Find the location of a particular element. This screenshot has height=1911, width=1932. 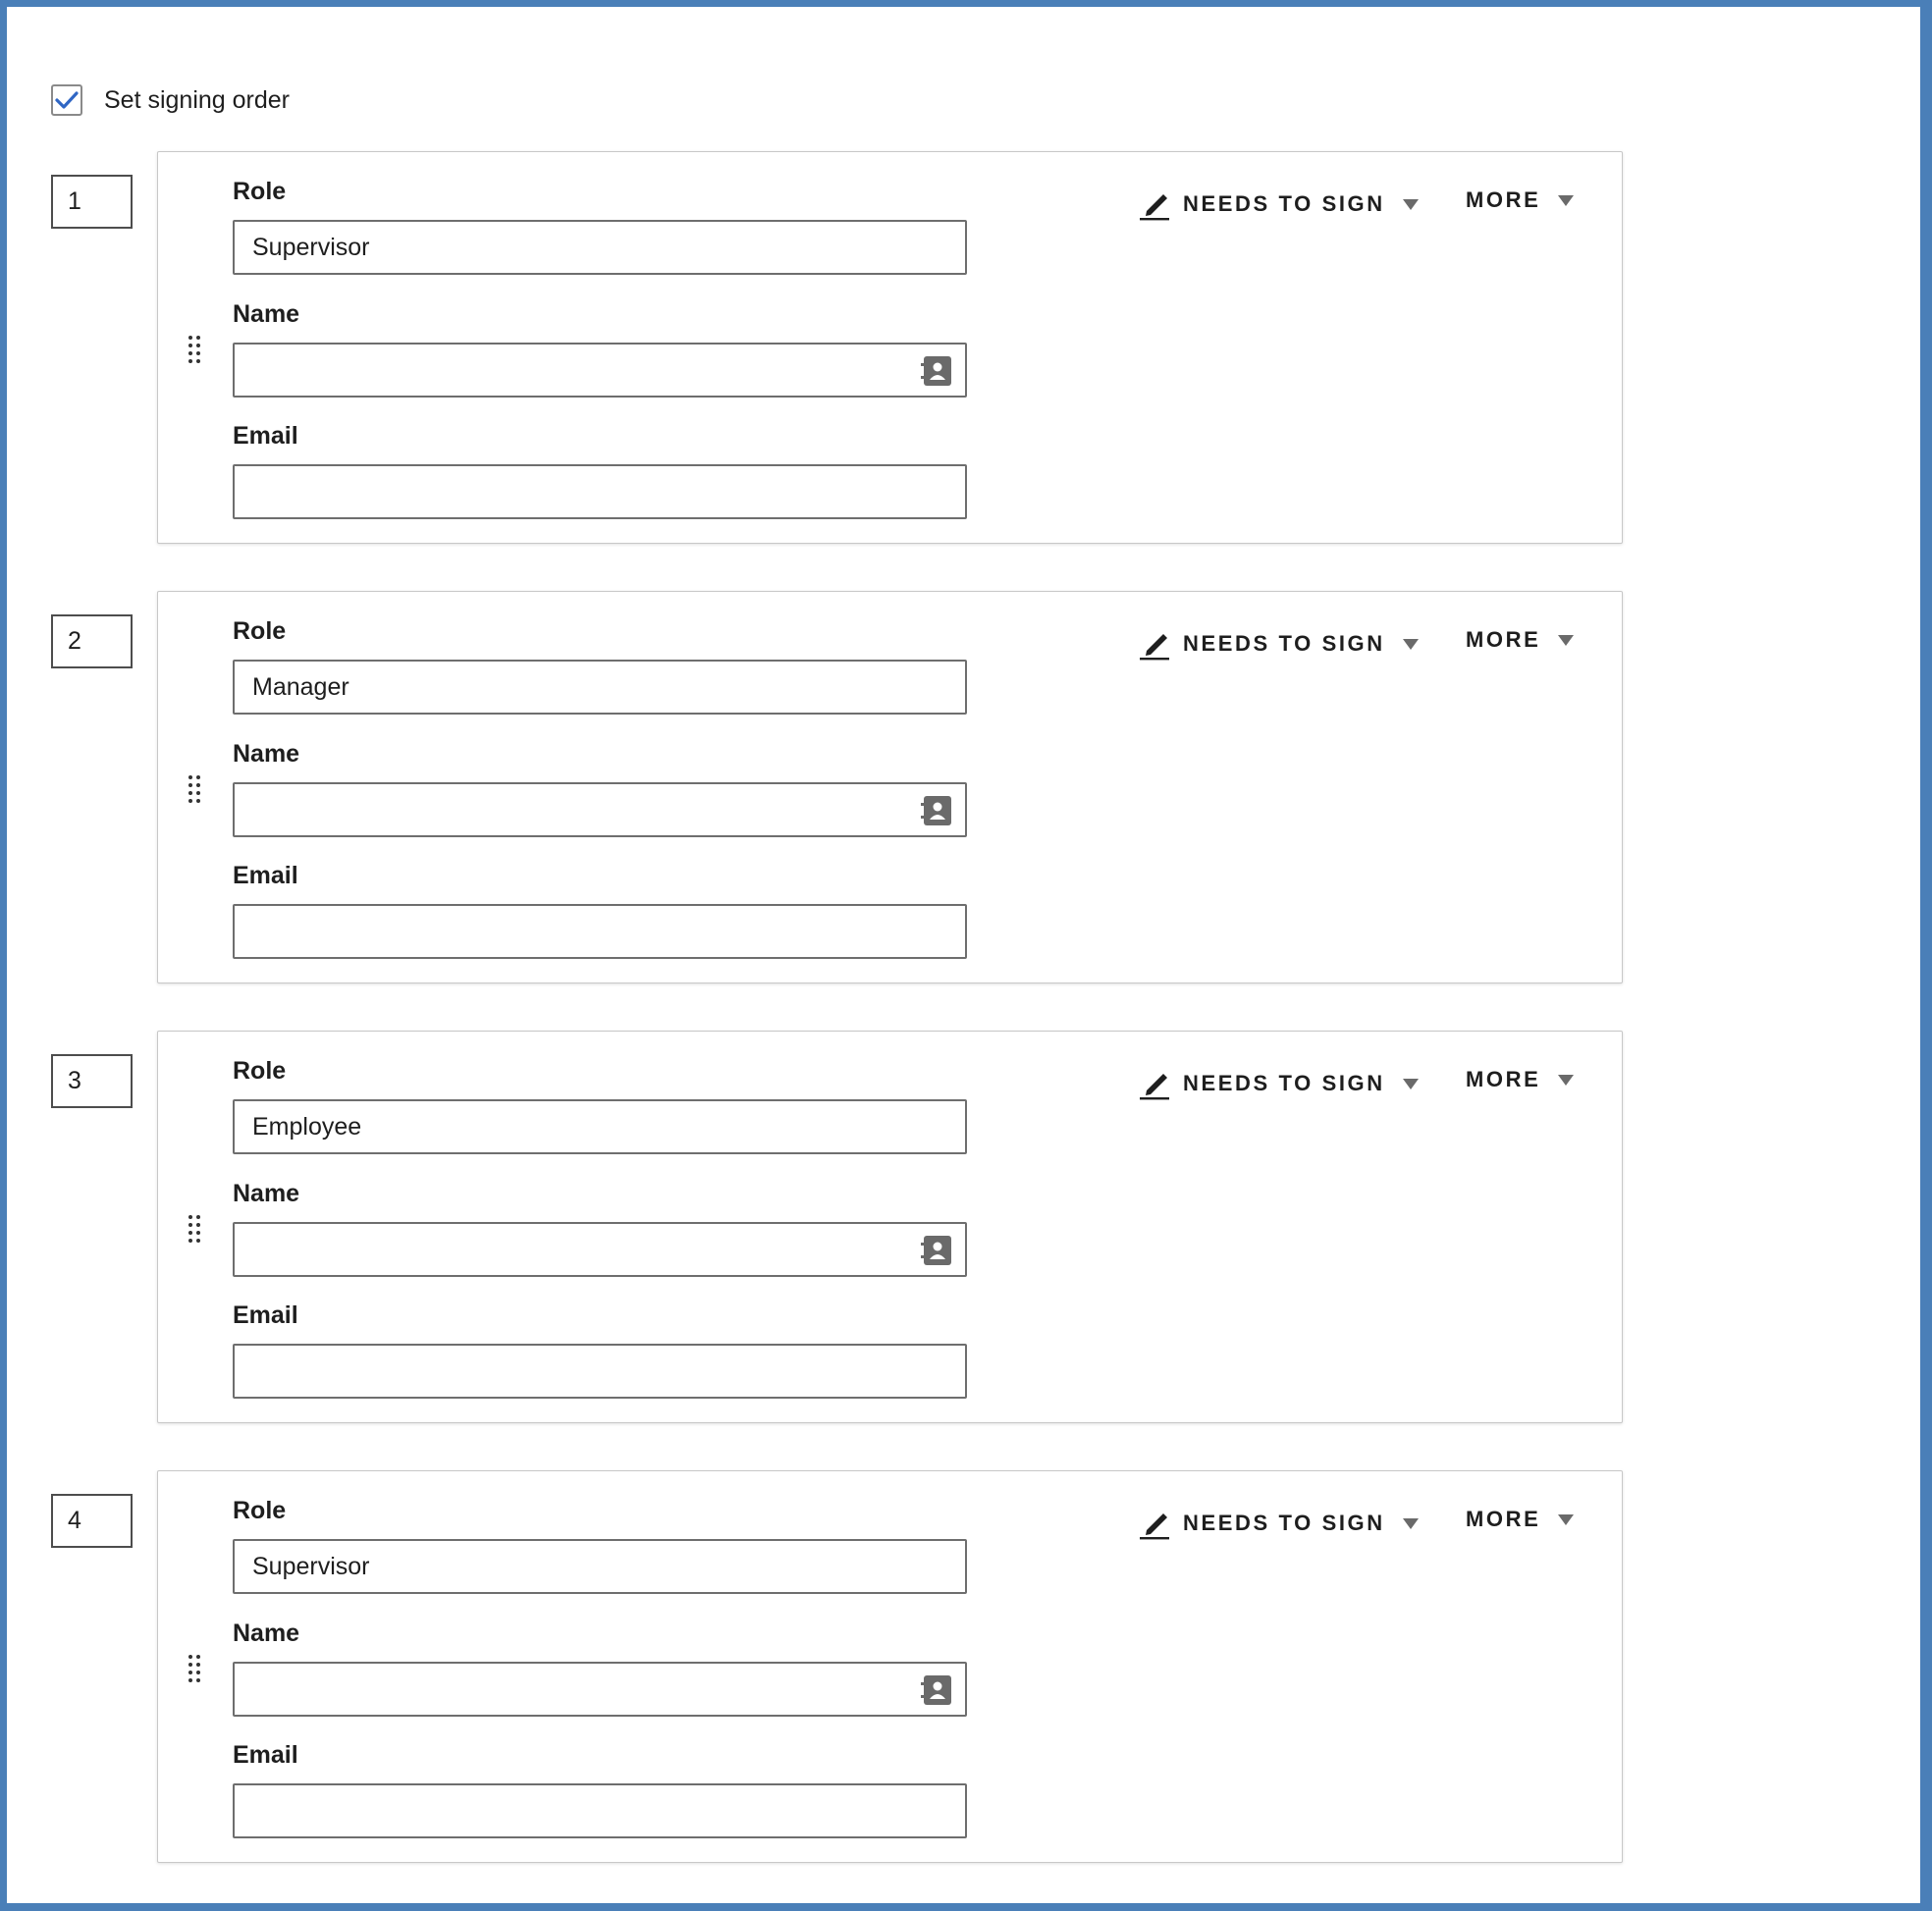

checkmark-icon is located at coordinates (67, 100).